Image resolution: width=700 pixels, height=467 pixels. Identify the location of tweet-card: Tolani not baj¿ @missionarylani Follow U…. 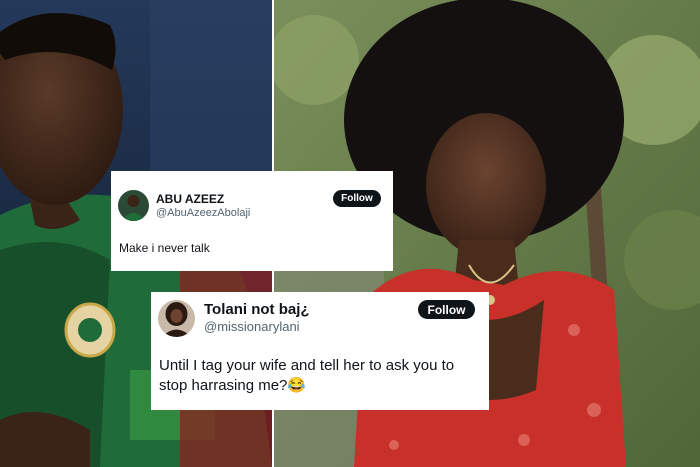
(320, 351).